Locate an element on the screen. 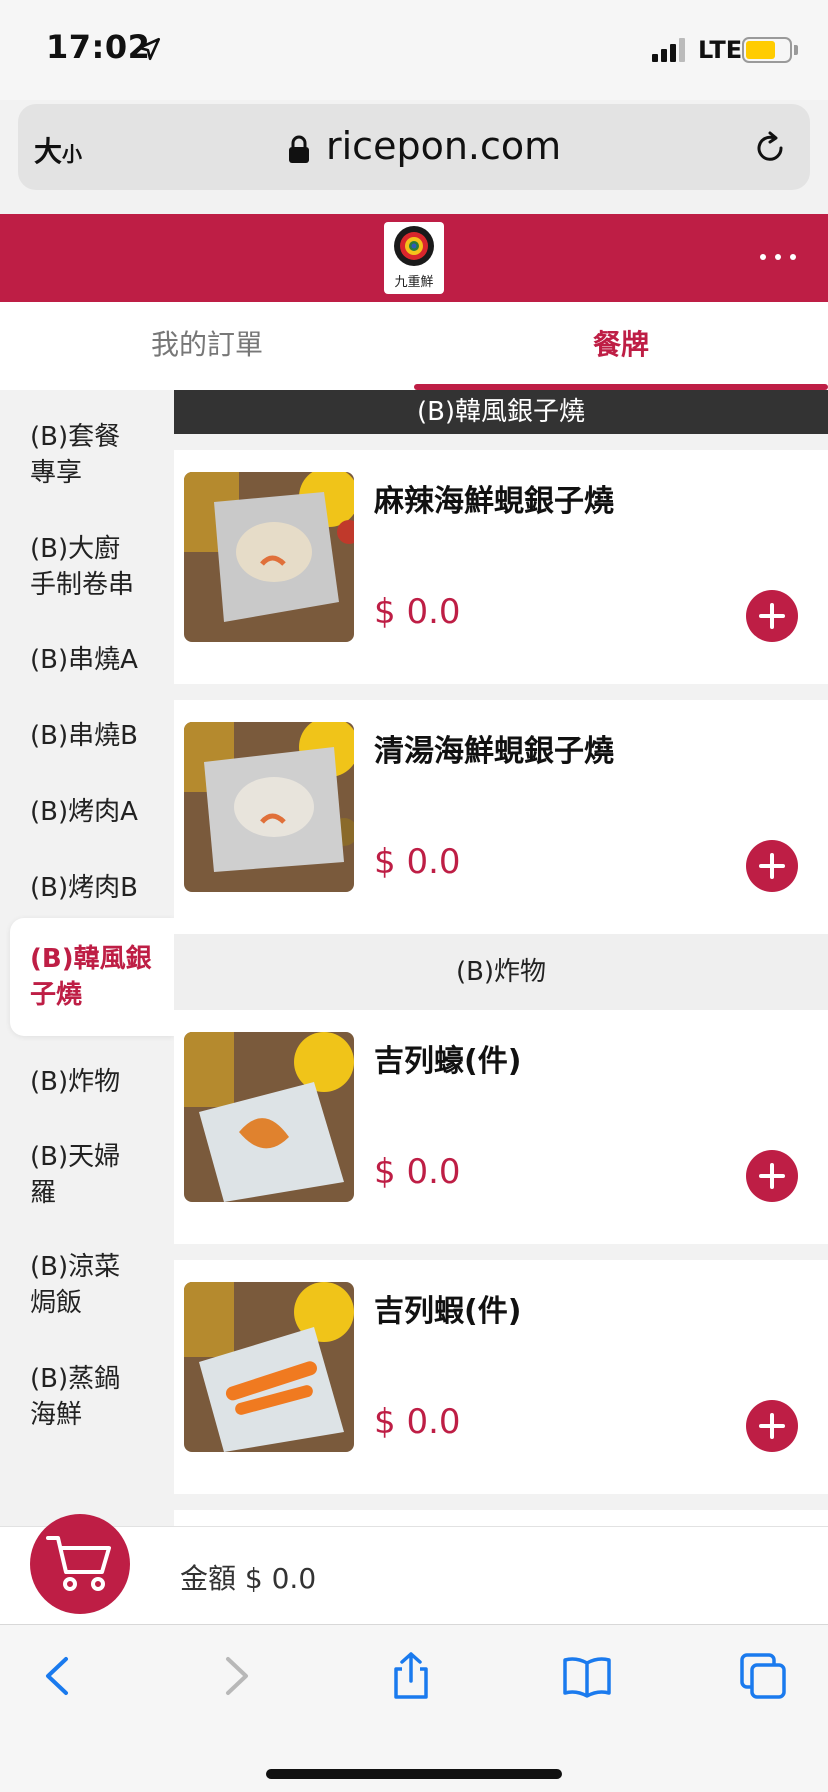  battery-level is located at coordinates (761, 50).